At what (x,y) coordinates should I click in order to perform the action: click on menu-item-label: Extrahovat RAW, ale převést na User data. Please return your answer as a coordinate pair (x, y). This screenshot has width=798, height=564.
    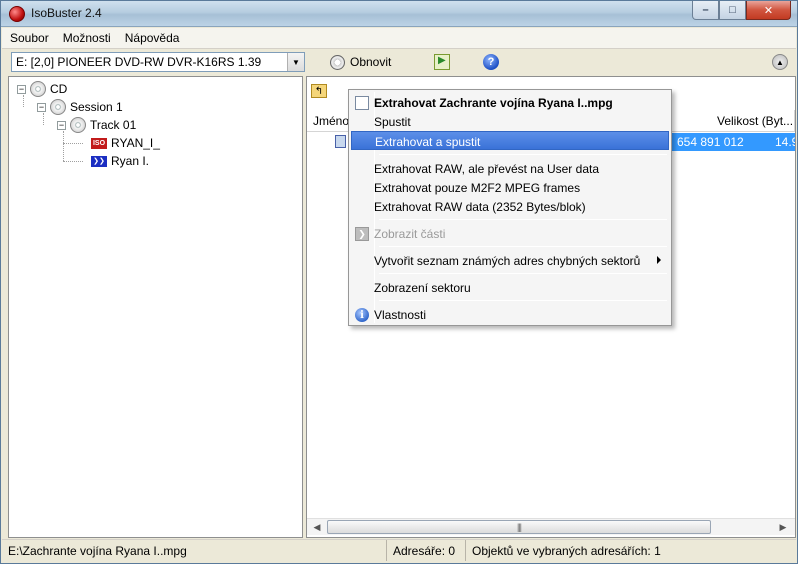
    Looking at the image, I should click on (486, 169).